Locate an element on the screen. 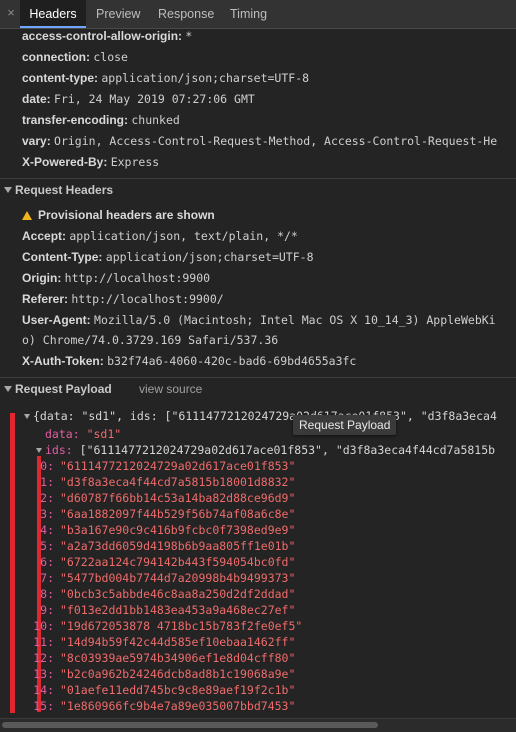 The height and width of the screenshot is (732, 516). array-value: "14d94b59f42c44d585ef10ebaa1462ff" is located at coordinates (178, 642).